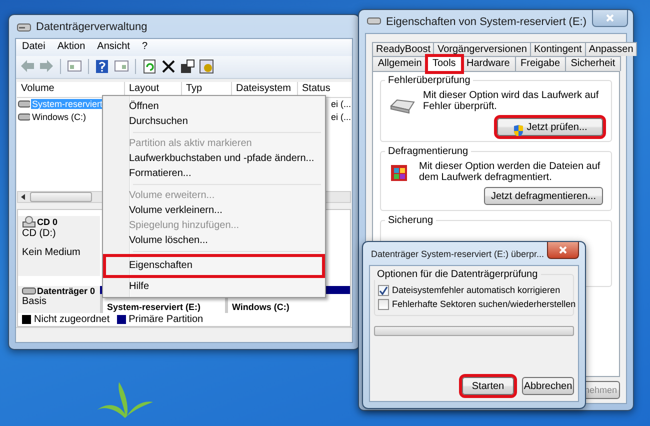 This screenshot has height=426, width=650. I want to click on menu-item: Öffnen, so click(214, 106).